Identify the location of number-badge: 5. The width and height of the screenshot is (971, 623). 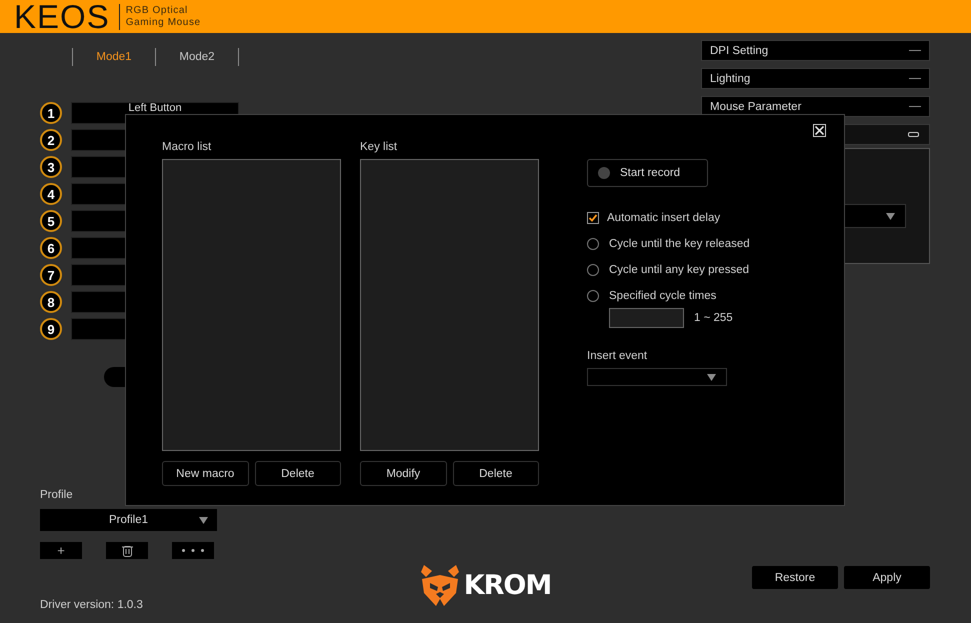
(51, 221).